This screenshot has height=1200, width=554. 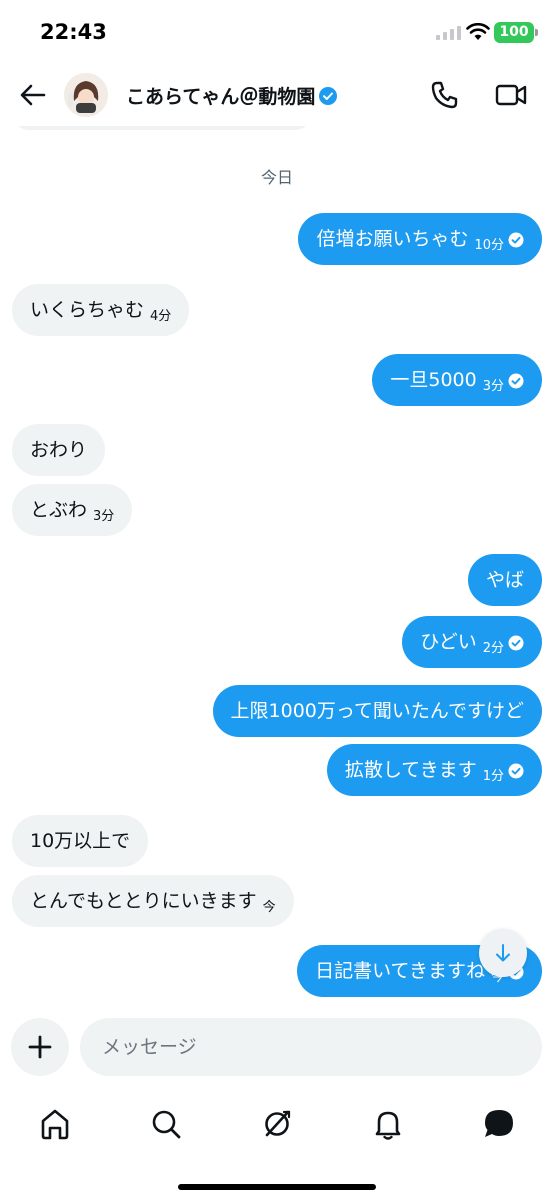 I want to click on message-time: 2分, so click(x=493, y=648).